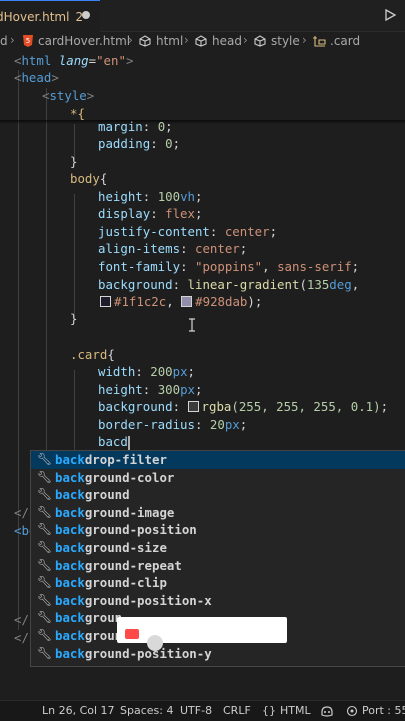  I want to click on code-line-2: <head>, so click(36, 77).